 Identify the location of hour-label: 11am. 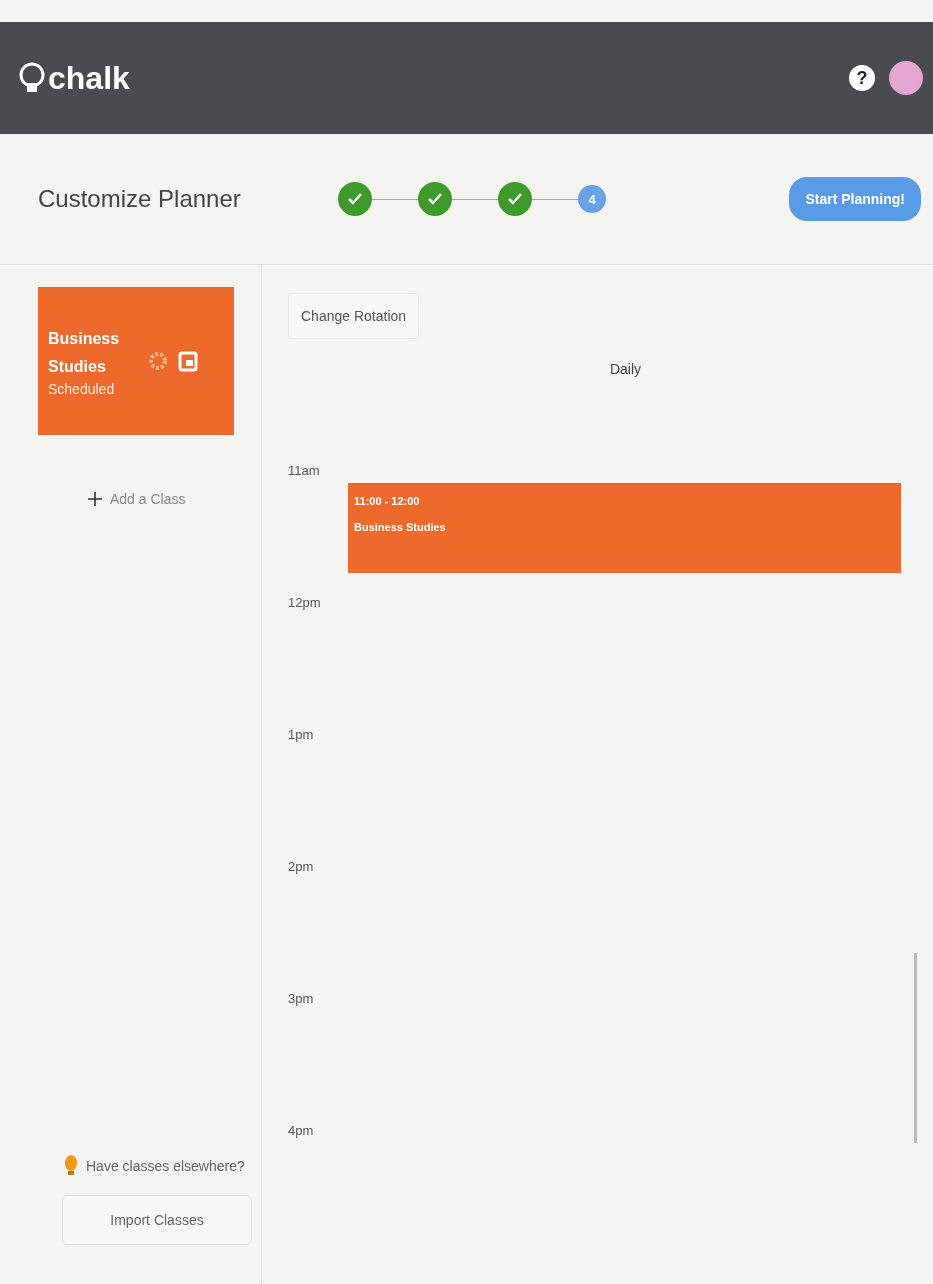
(304, 470).